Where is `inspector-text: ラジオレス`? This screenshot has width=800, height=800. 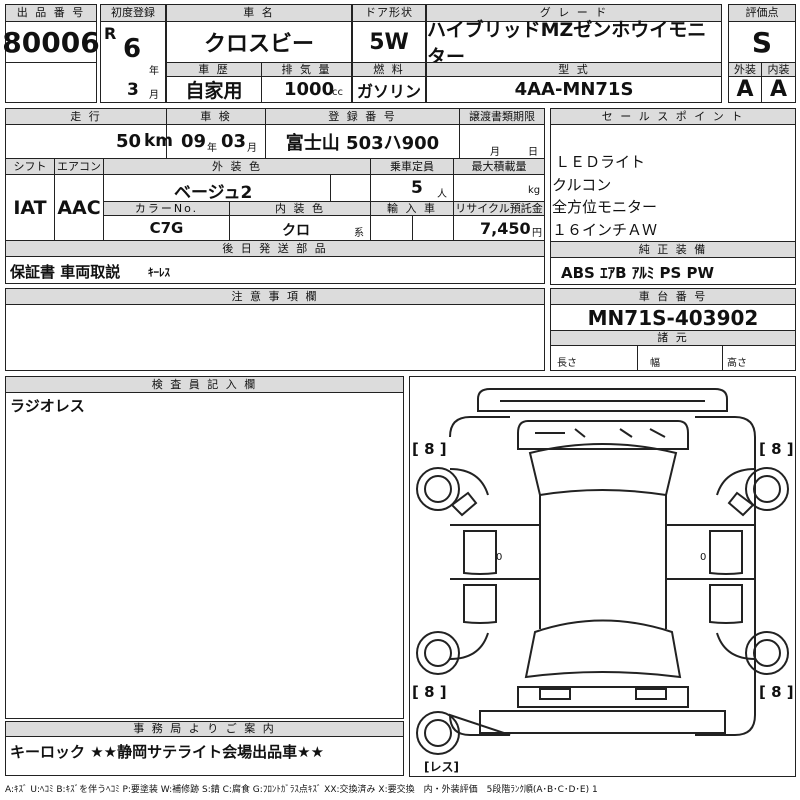 inspector-text: ラジオレス is located at coordinates (47, 406).